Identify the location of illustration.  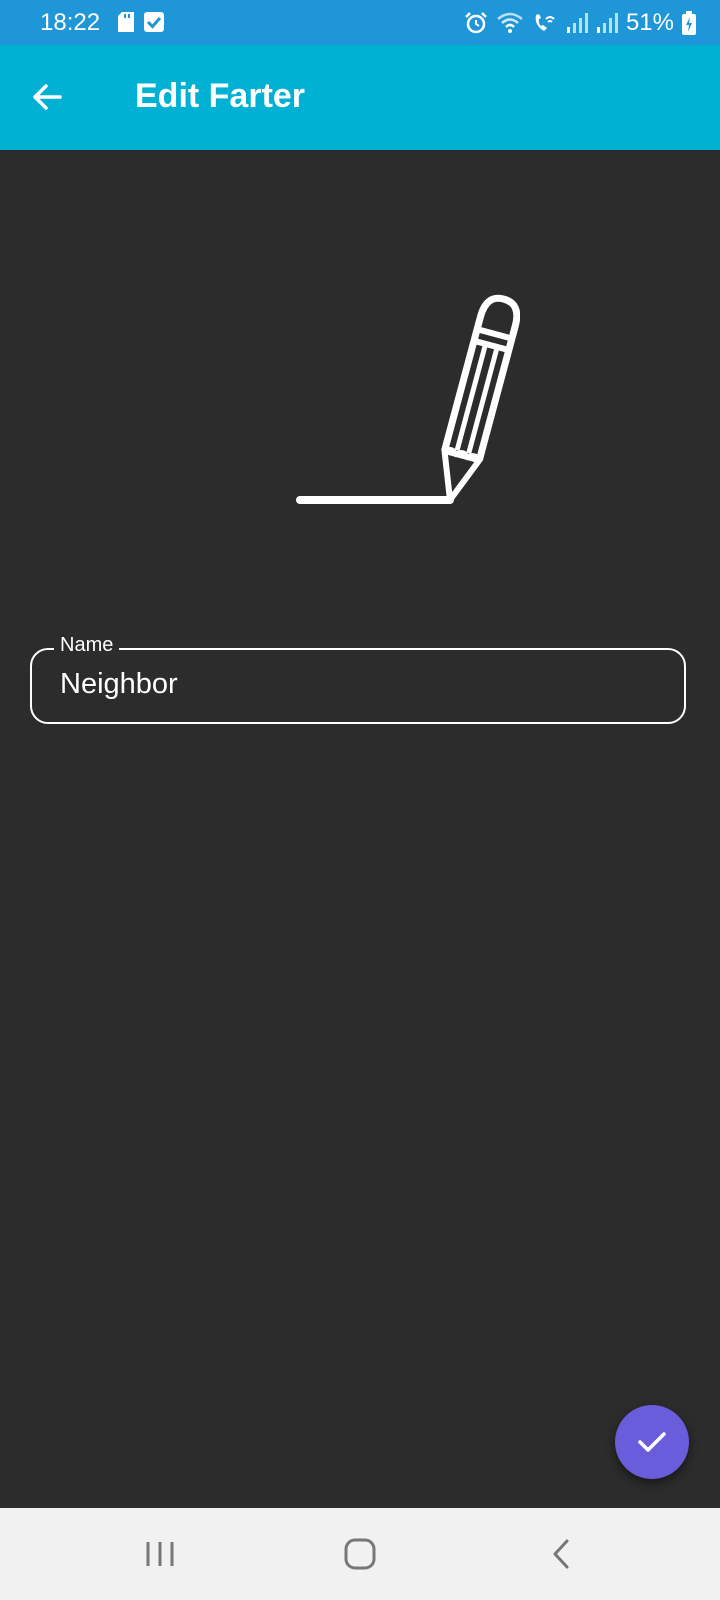
(405, 392).